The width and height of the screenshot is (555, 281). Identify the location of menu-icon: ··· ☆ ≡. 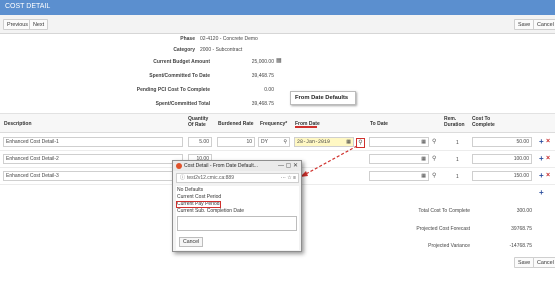
(288, 178).